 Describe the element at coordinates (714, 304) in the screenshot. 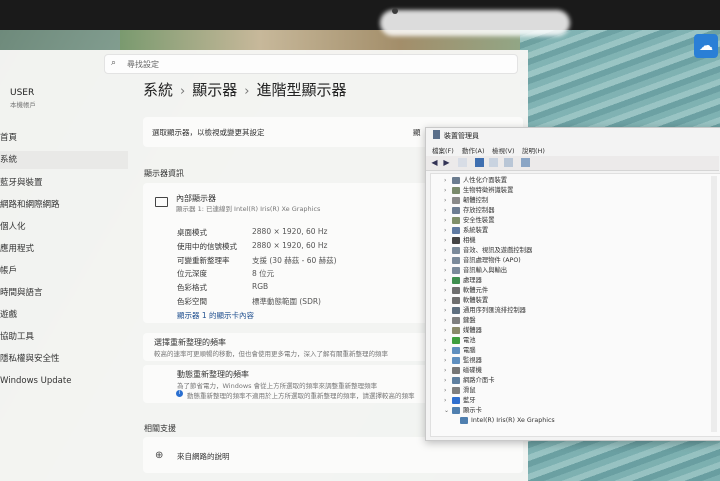

I see `device-tree-scrollbar` at that location.